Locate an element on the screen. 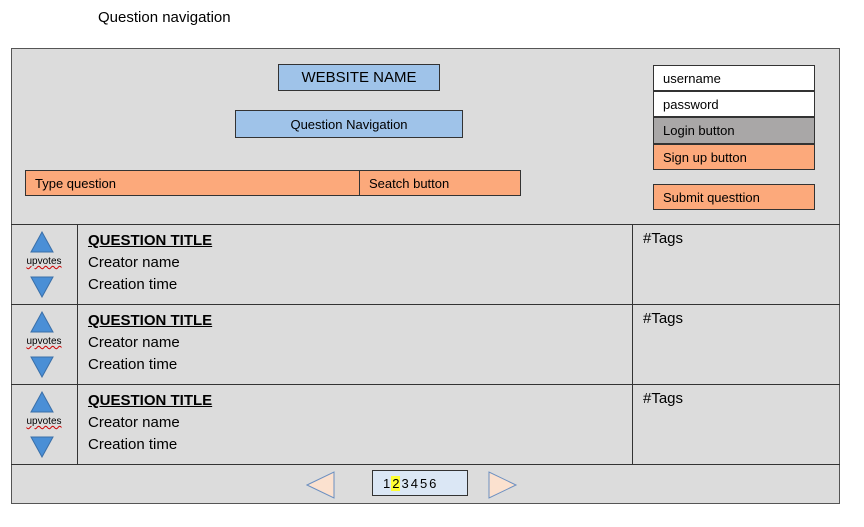 This screenshot has width=864, height=527. page-numbers: 1 2 3 4 5 6 is located at coordinates (420, 483).